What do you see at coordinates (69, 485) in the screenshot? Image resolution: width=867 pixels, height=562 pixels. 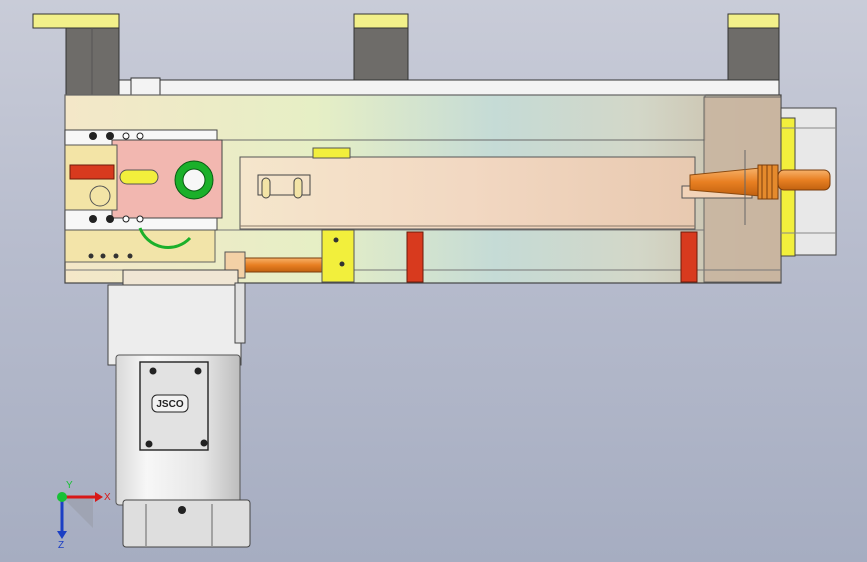 I see `triad-y-label: Y` at bounding box center [69, 485].